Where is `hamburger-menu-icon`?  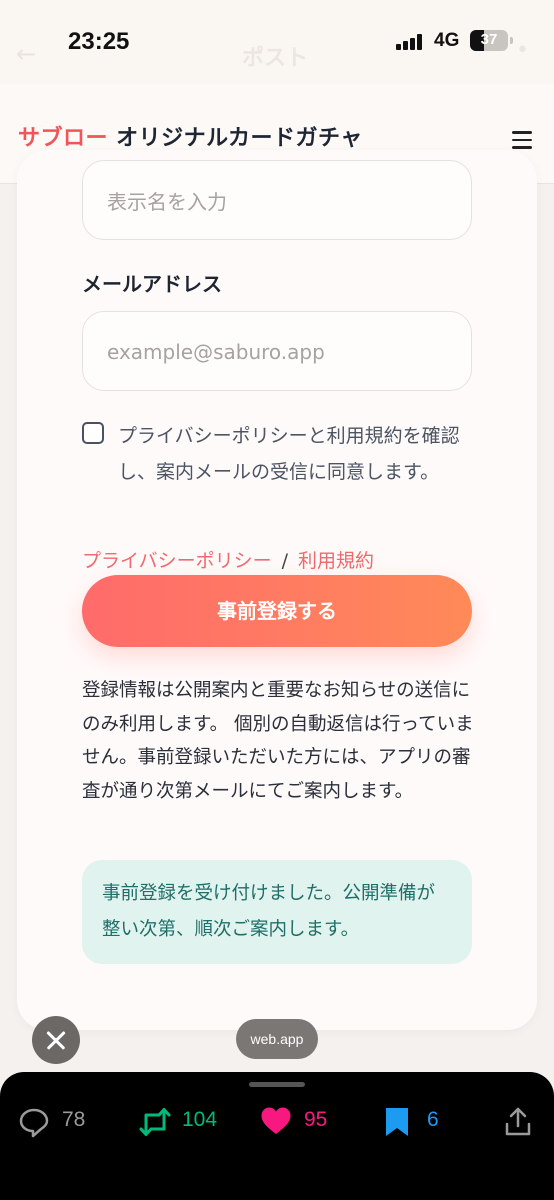 hamburger-menu-icon is located at coordinates (522, 140).